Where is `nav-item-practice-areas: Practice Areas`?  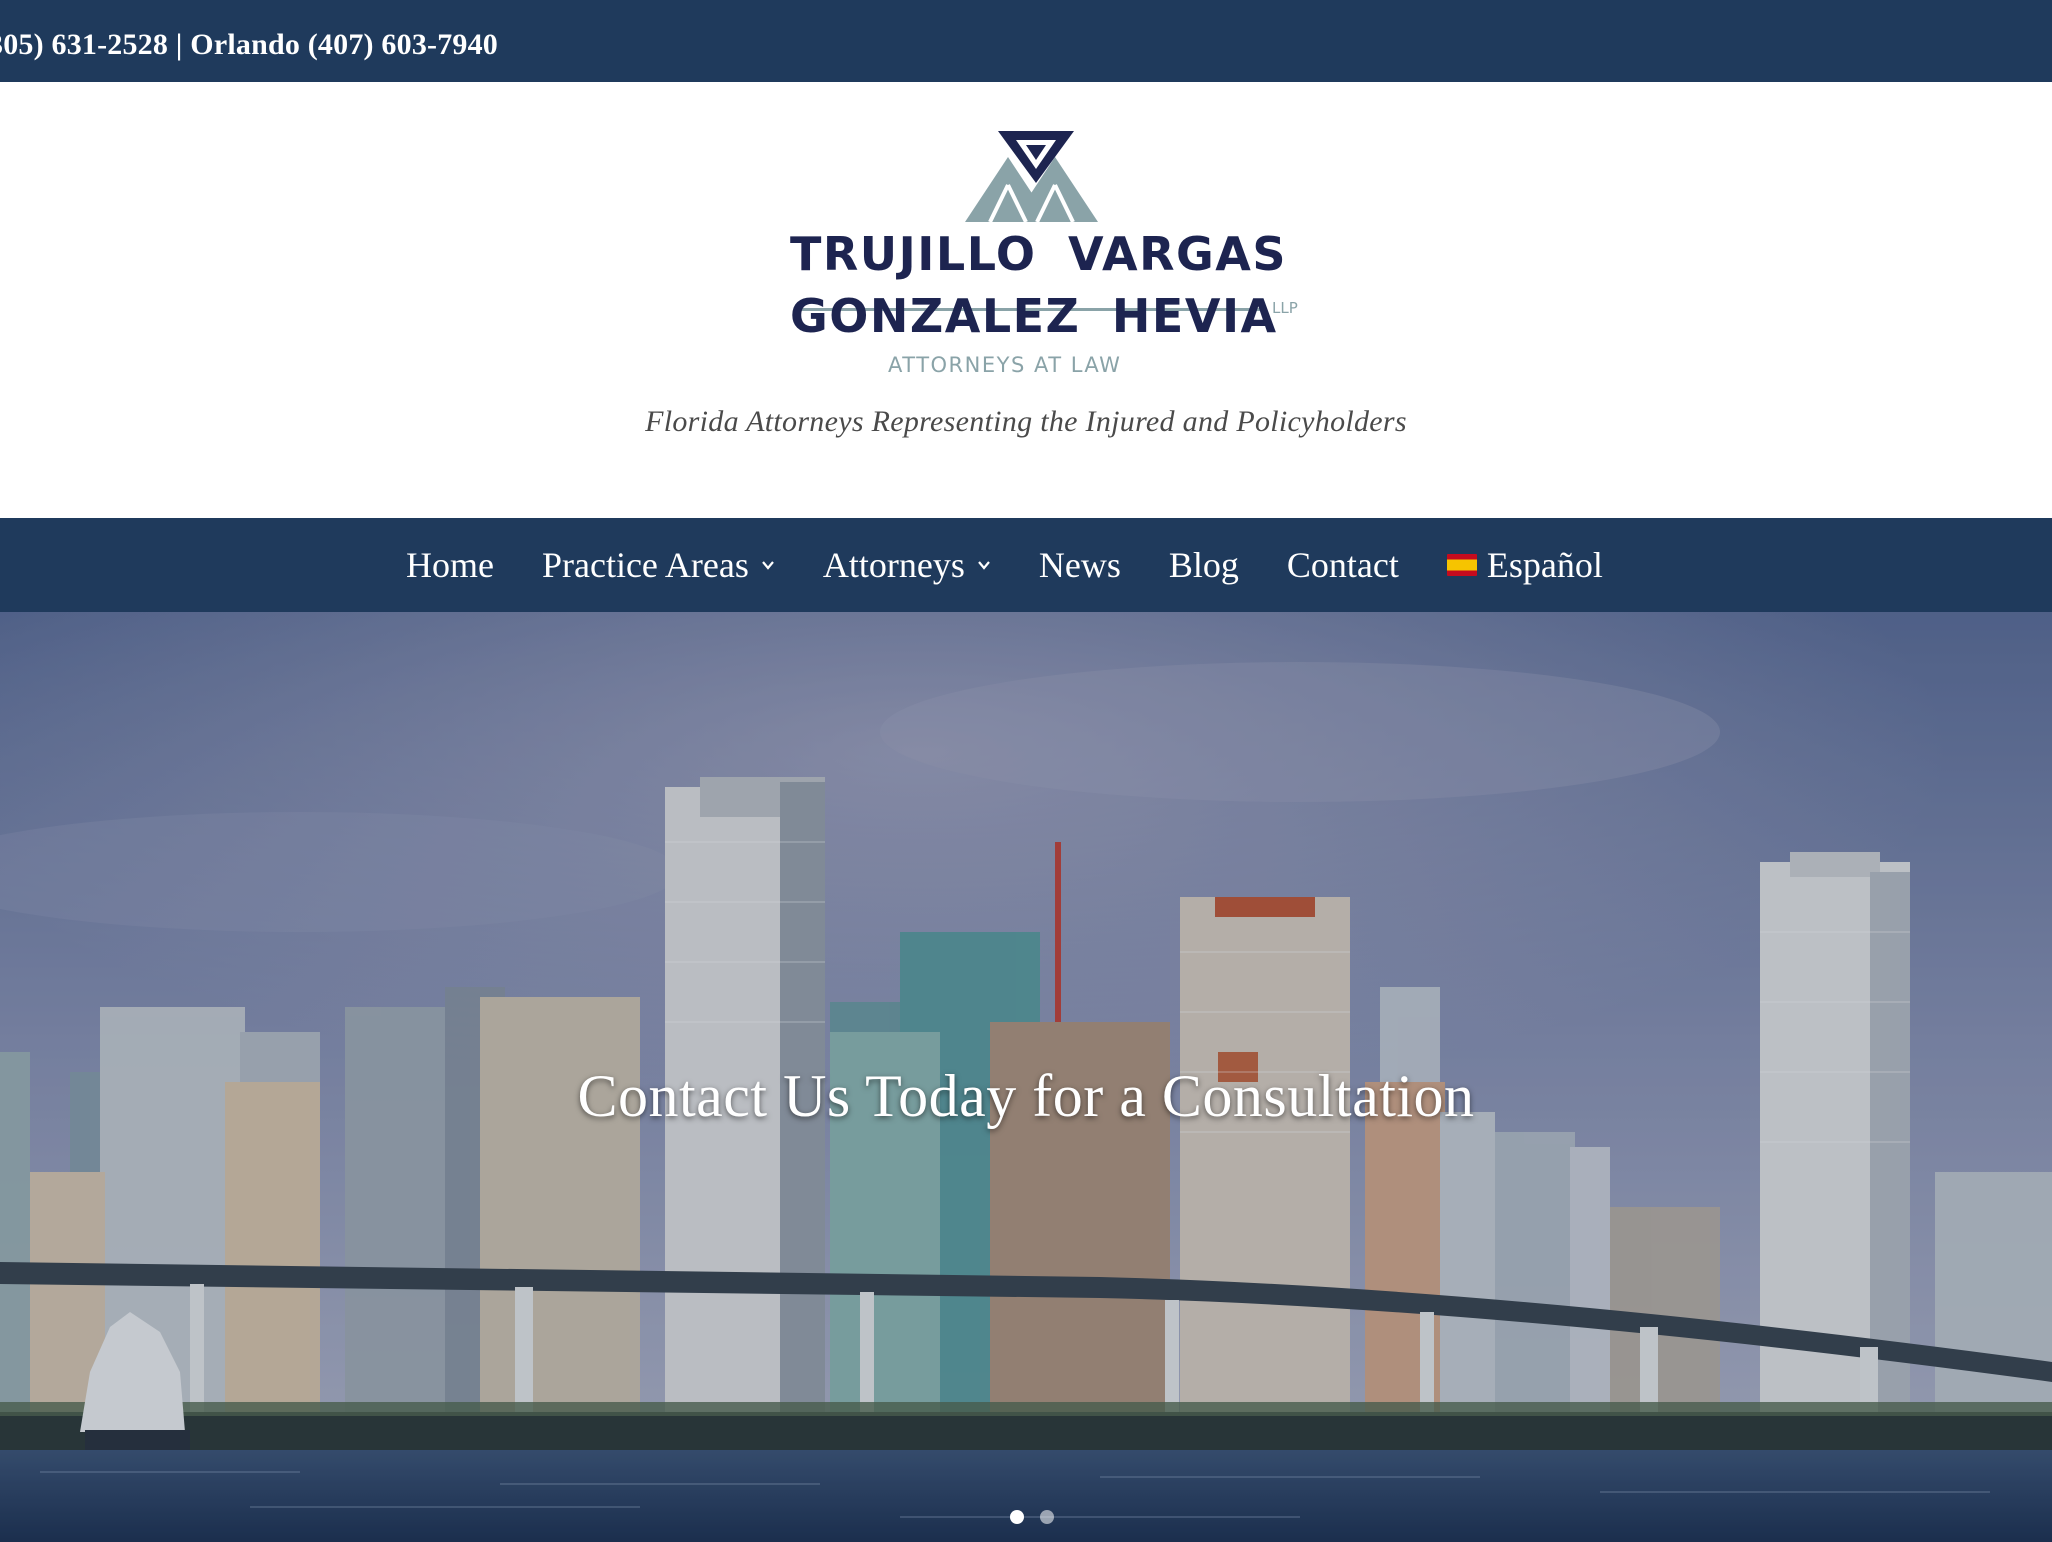 nav-item-practice-areas: Practice Areas is located at coordinates (658, 565).